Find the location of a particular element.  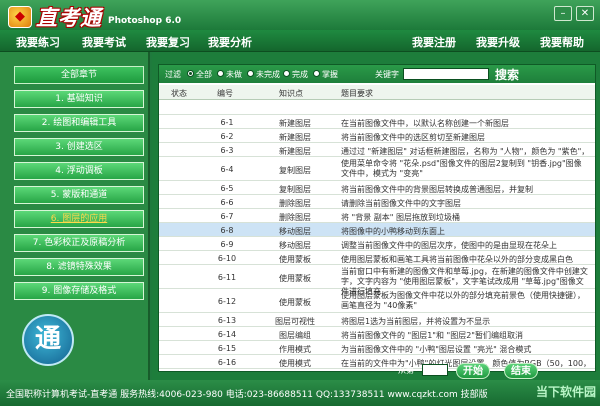

row-question: 将当前图像文件的 "图层1"和 "图层2"暂们编组取消 is located at coordinates (432, 335).